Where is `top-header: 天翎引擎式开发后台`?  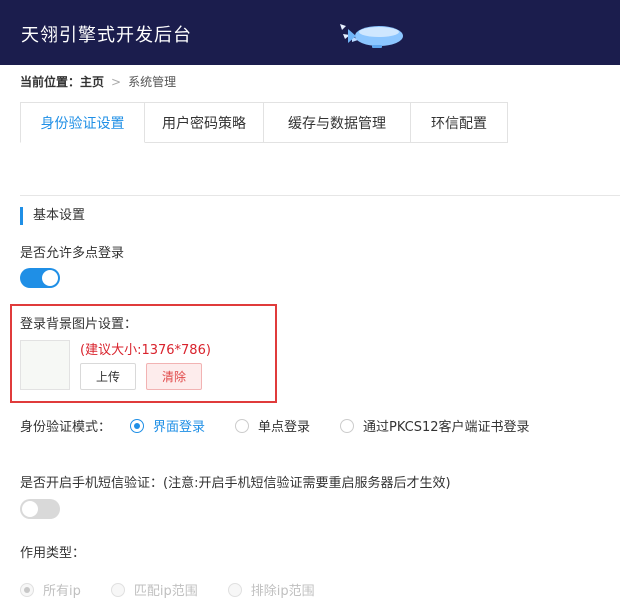
top-header: 天翎引擎式开发后台 is located at coordinates (310, 32).